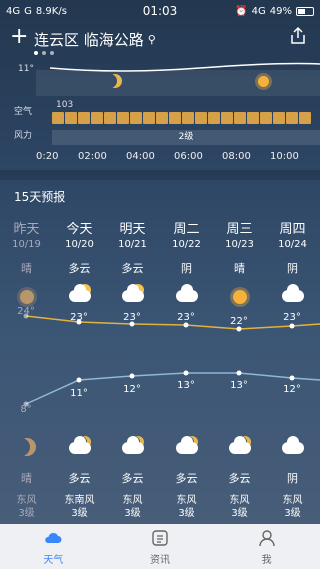 This screenshot has height=569, width=320. I want to click on bottom-tab-bar: 天气 资讯 我, so click(160, 546).